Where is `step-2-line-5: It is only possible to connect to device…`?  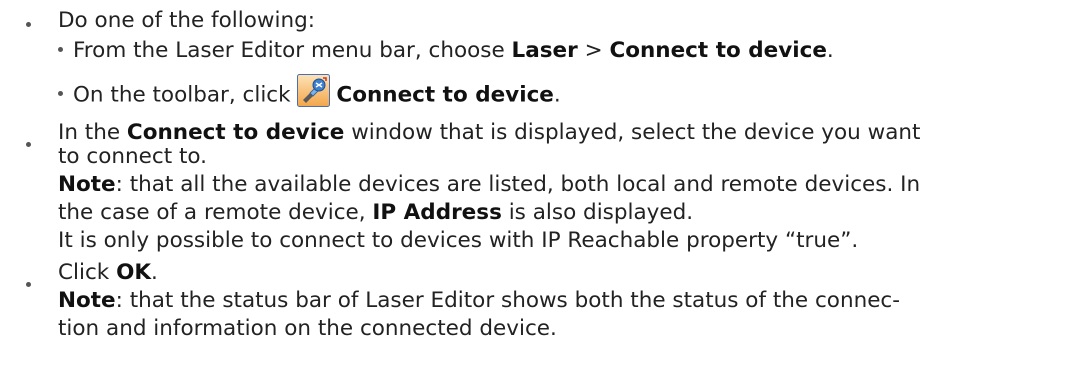 step-2-line-5: It is only possible to connect to device… is located at coordinates (458, 241).